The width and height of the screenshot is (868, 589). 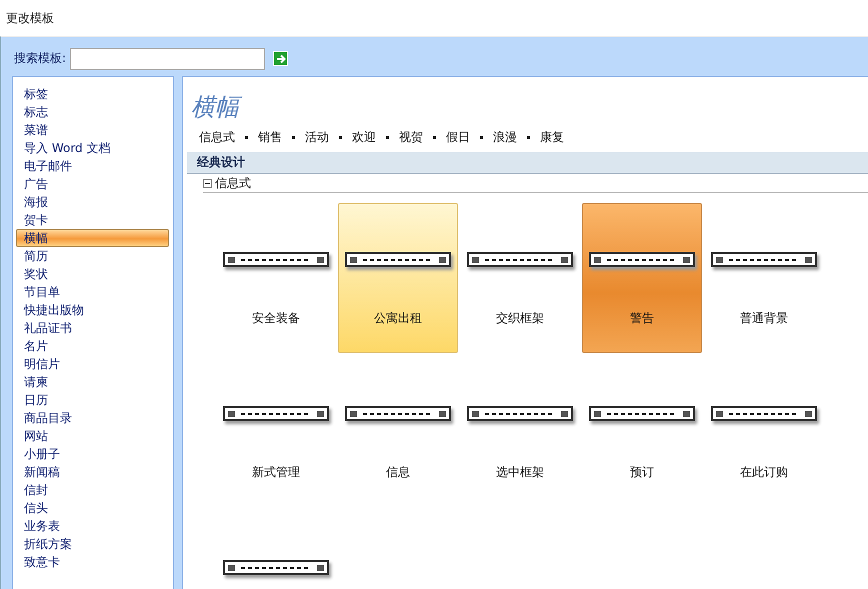 What do you see at coordinates (411, 137) in the screenshot?
I see `category-link: 视贺` at bounding box center [411, 137].